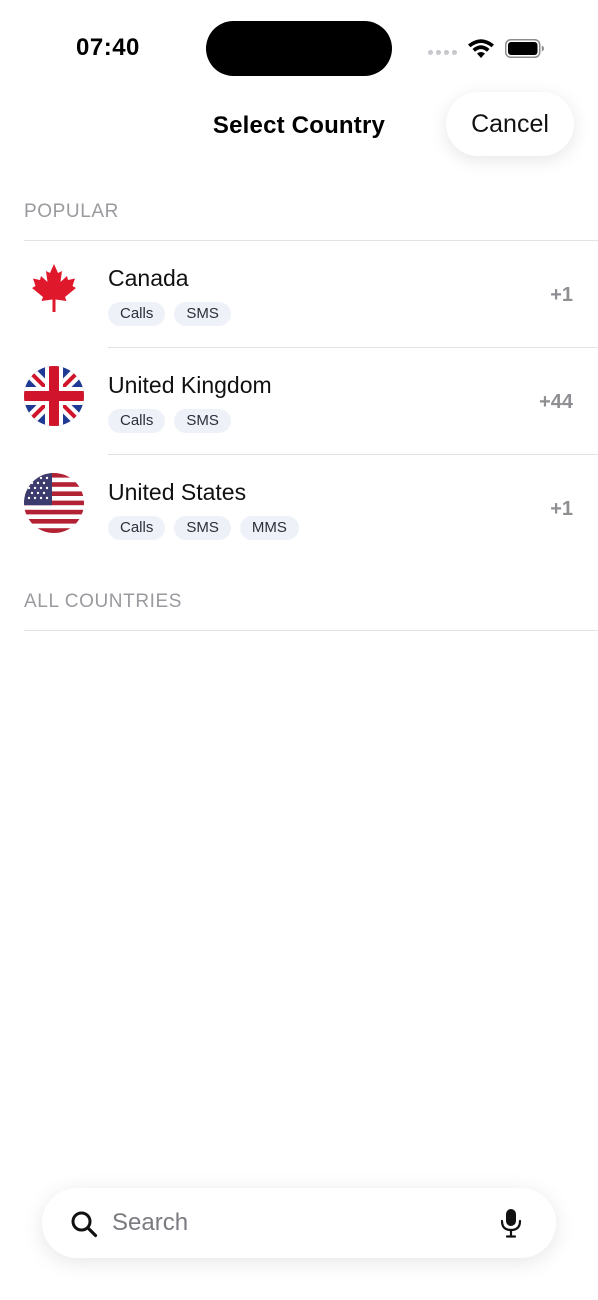  What do you see at coordinates (524, 48) in the screenshot?
I see `battery-icon` at bounding box center [524, 48].